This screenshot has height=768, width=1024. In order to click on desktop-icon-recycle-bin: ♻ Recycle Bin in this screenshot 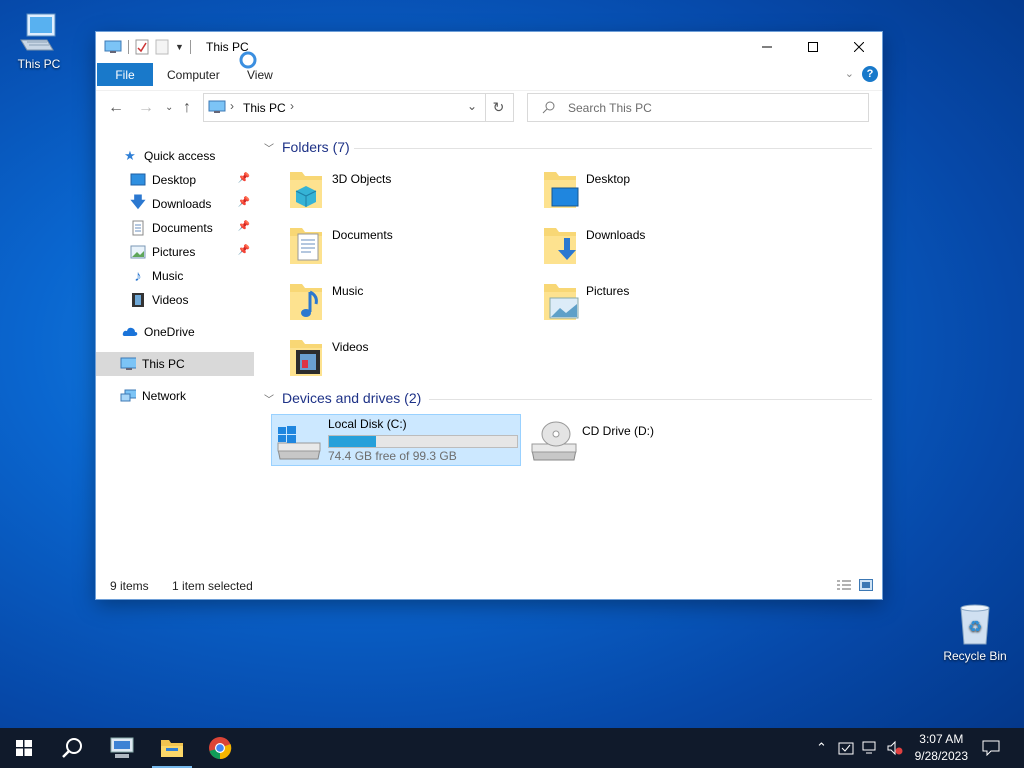, I will do `click(975, 632)`.